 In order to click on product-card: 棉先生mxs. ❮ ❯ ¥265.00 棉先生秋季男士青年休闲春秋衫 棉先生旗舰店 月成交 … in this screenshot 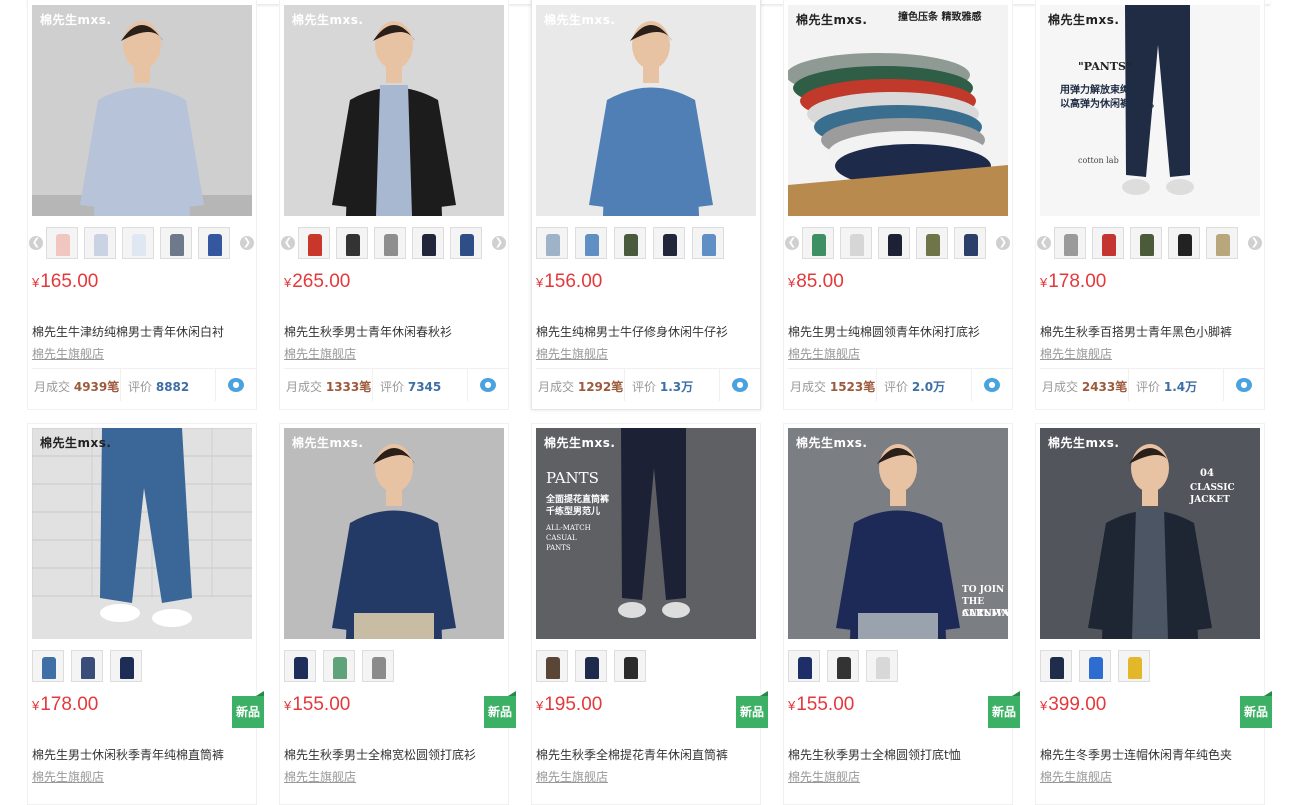, I will do `click(394, 205)`.